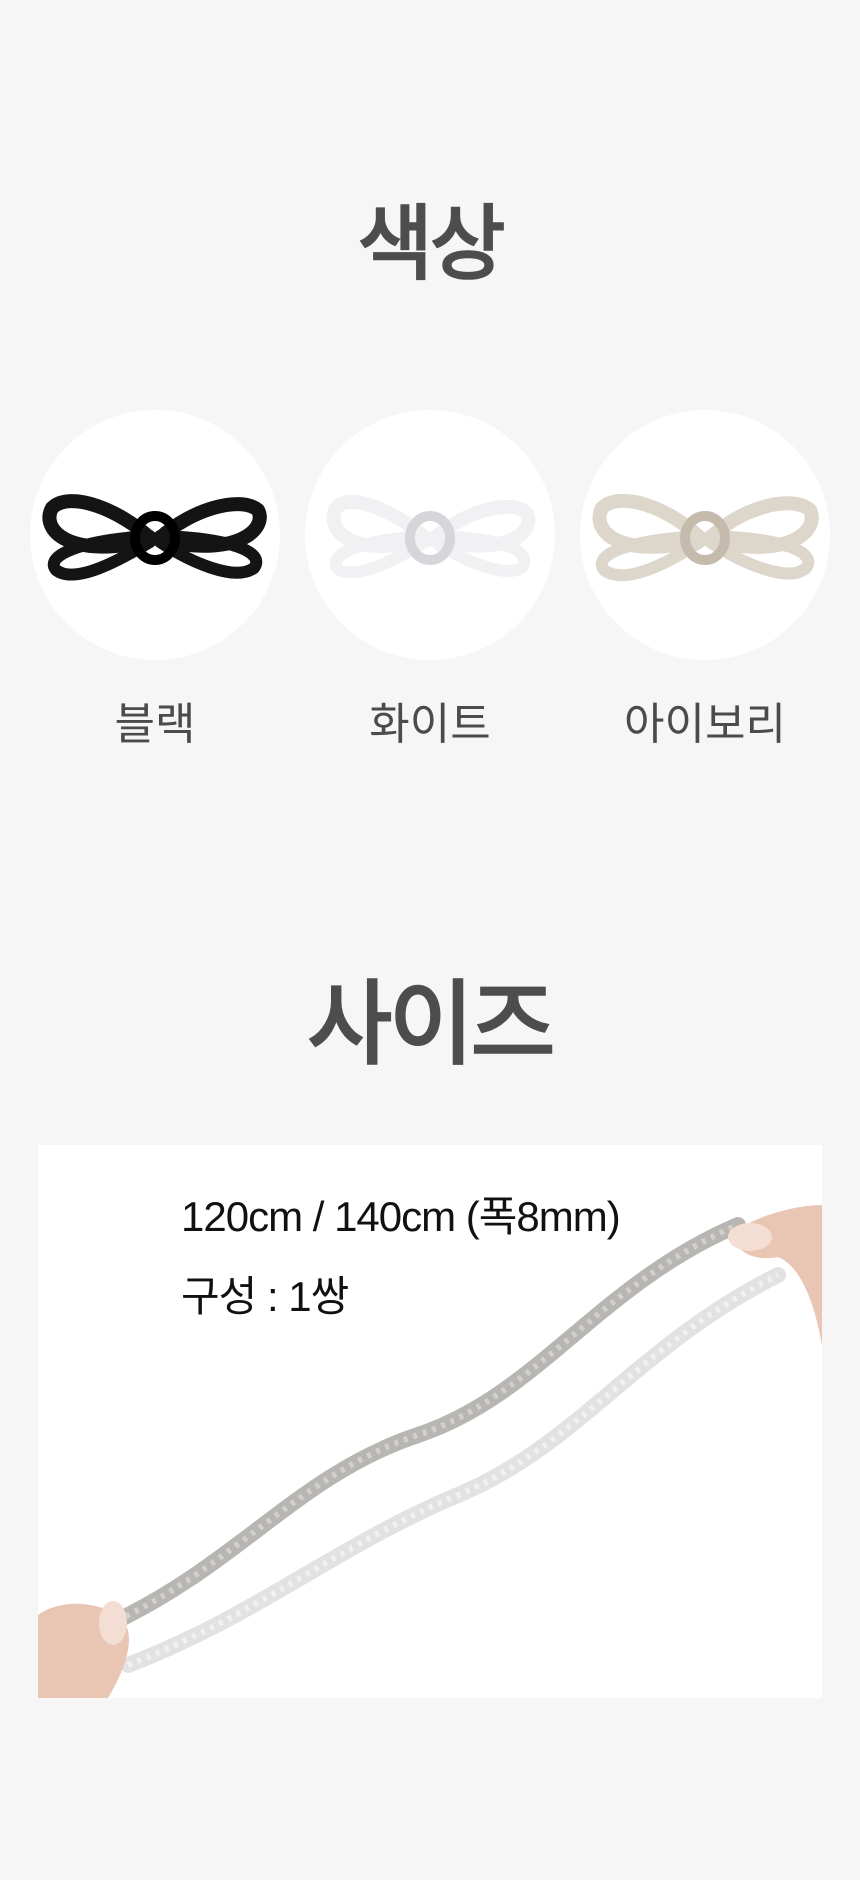 This screenshot has width=860, height=1880. What do you see at coordinates (265, 1296) in the screenshot?
I see `size-spec-composition: 구성 : 1쌍` at bounding box center [265, 1296].